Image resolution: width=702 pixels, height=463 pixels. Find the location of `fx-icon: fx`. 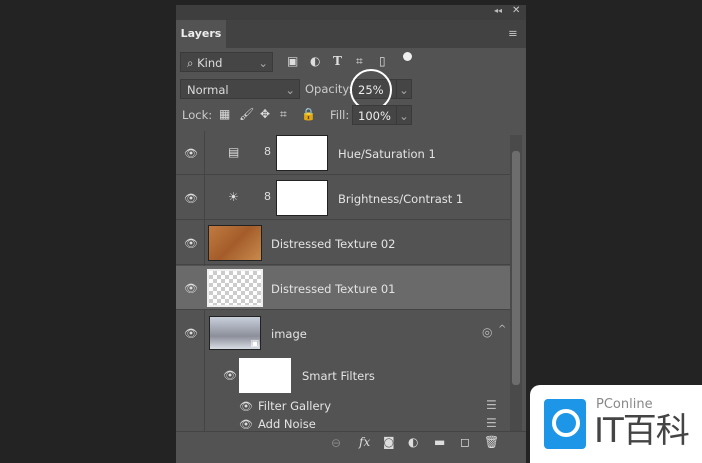

fx-icon: fx is located at coordinates (364, 442).